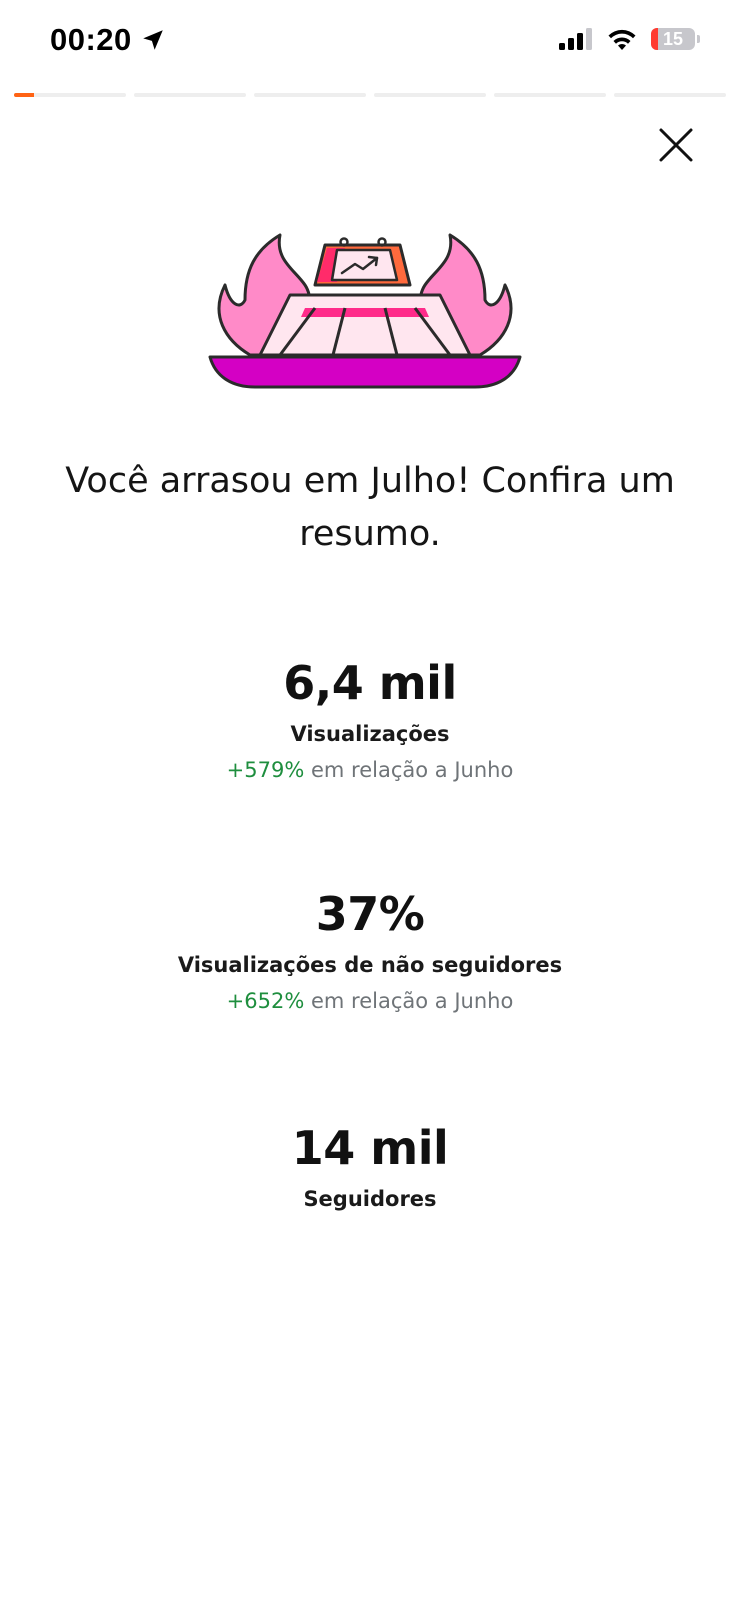 The image size is (740, 1600). What do you see at coordinates (370, 965) in the screenshot?
I see `stat-label: Visualizações de não seguidores` at bounding box center [370, 965].